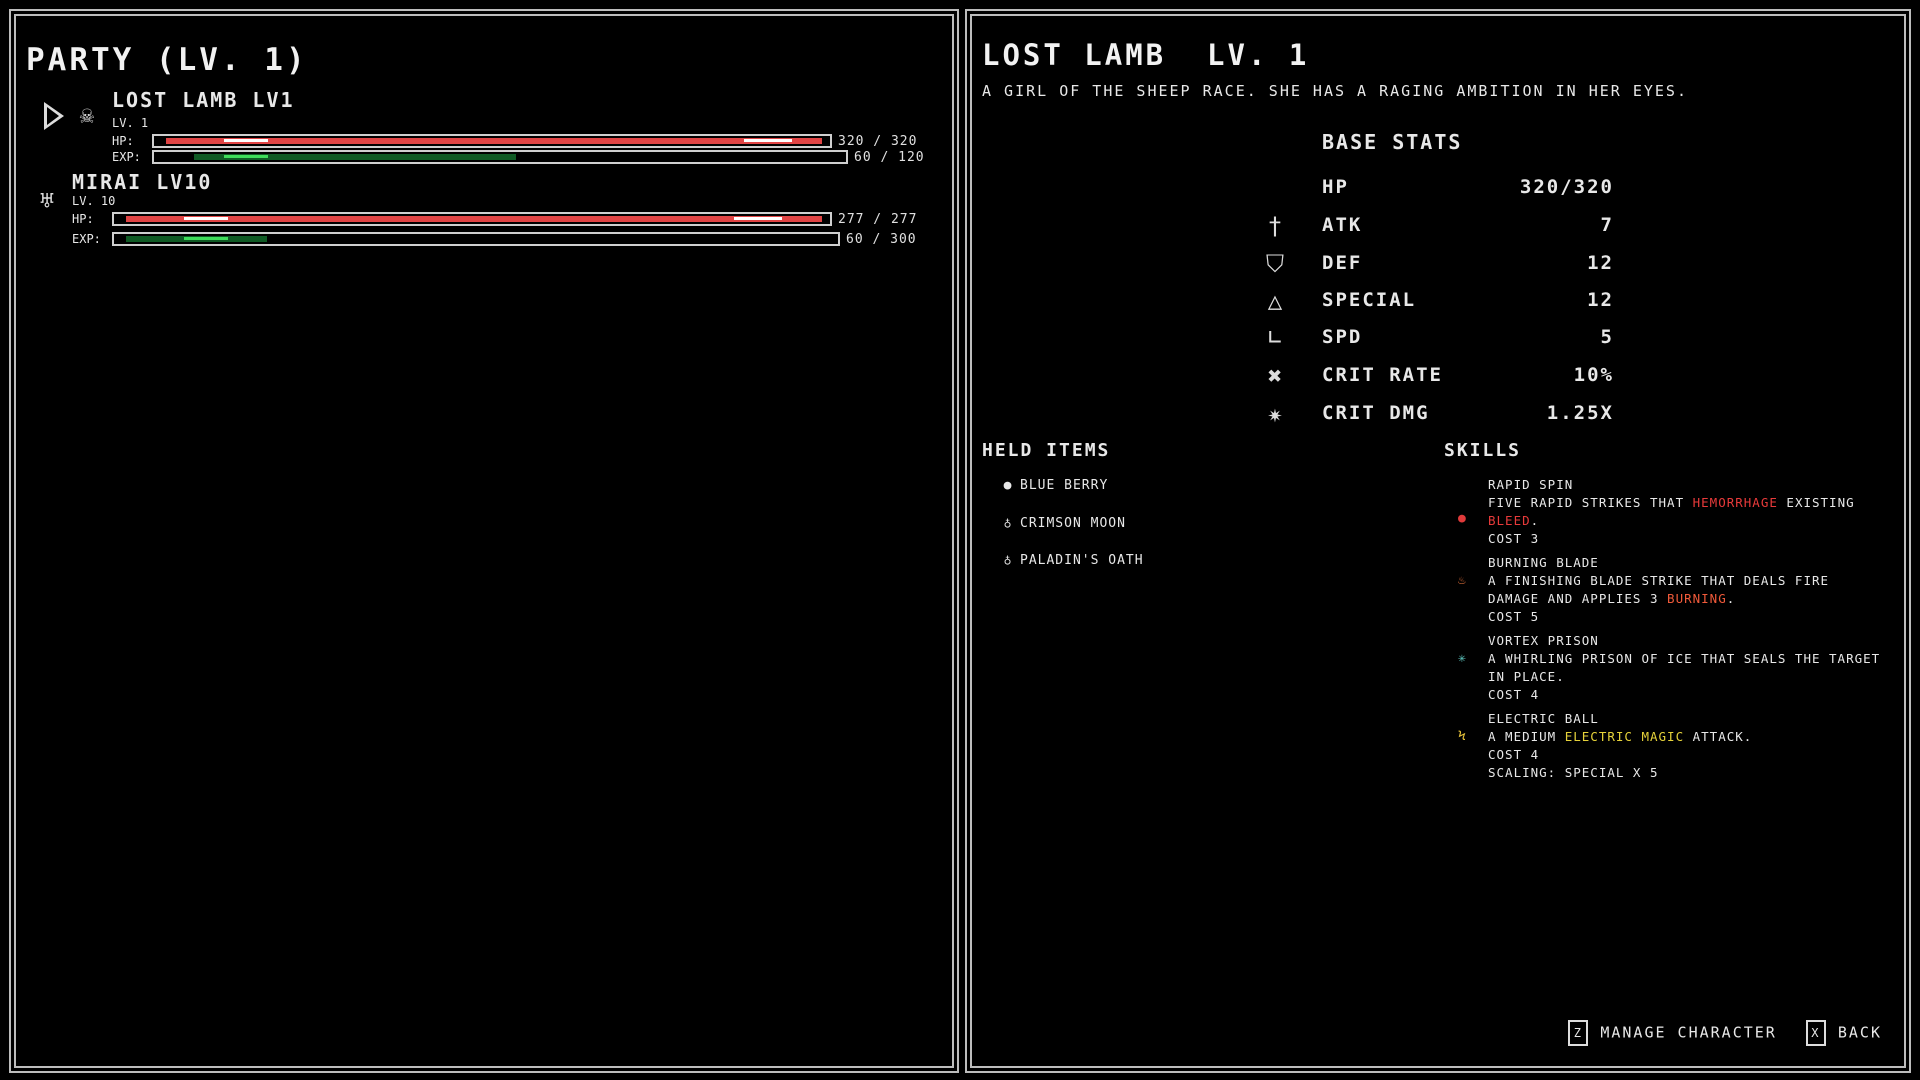  I want to click on stat-value: 320/320, so click(1566, 187).